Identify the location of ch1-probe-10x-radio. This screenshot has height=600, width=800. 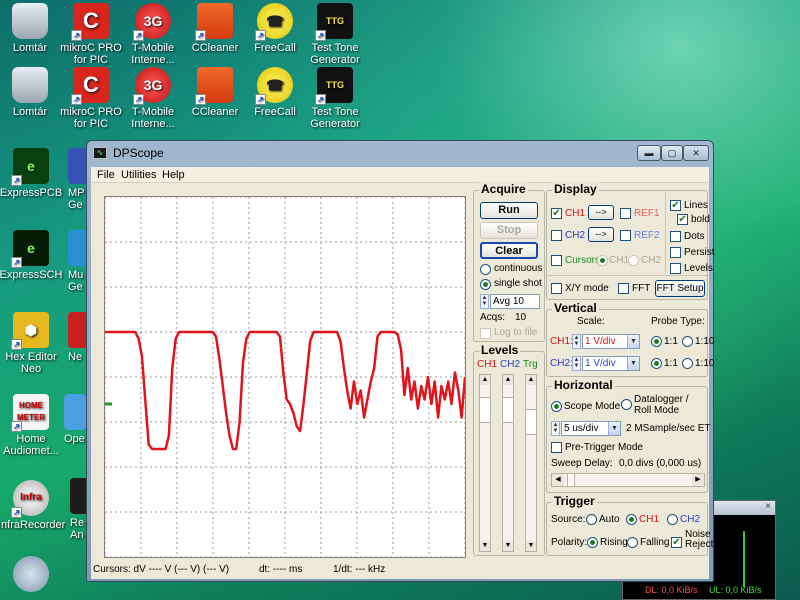
(687, 341).